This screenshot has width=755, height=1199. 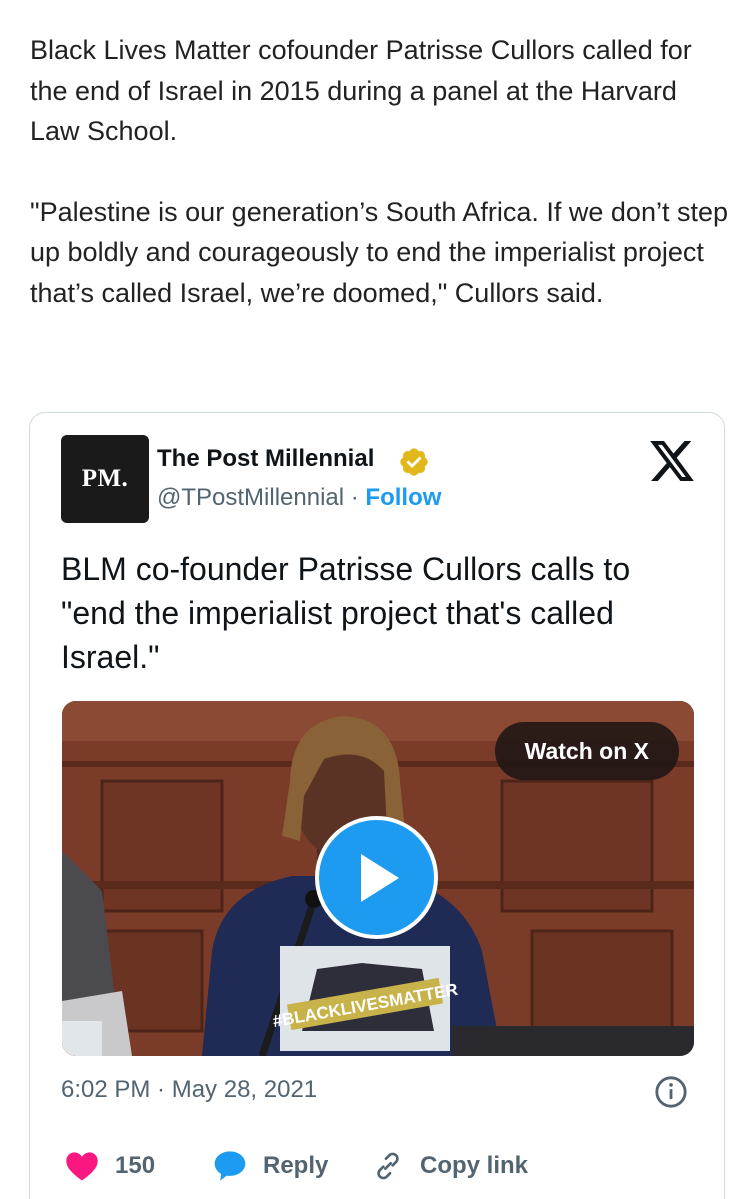 I want to click on handle-line: @TPostMillennial · Follow, so click(x=299, y=498).